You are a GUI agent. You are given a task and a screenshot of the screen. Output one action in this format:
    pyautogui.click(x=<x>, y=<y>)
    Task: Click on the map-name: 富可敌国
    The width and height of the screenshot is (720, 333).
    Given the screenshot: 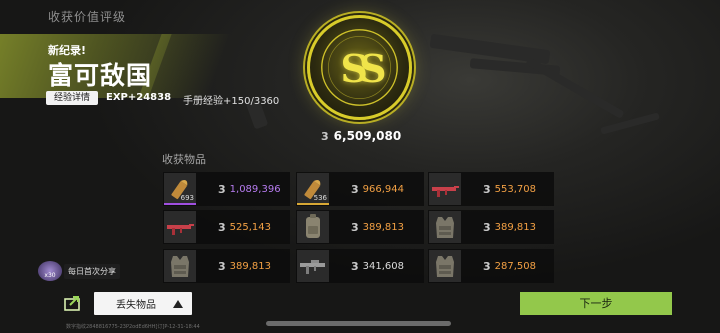 What is the action you would take?
    pyautogui.click(x=100, y=75)
    